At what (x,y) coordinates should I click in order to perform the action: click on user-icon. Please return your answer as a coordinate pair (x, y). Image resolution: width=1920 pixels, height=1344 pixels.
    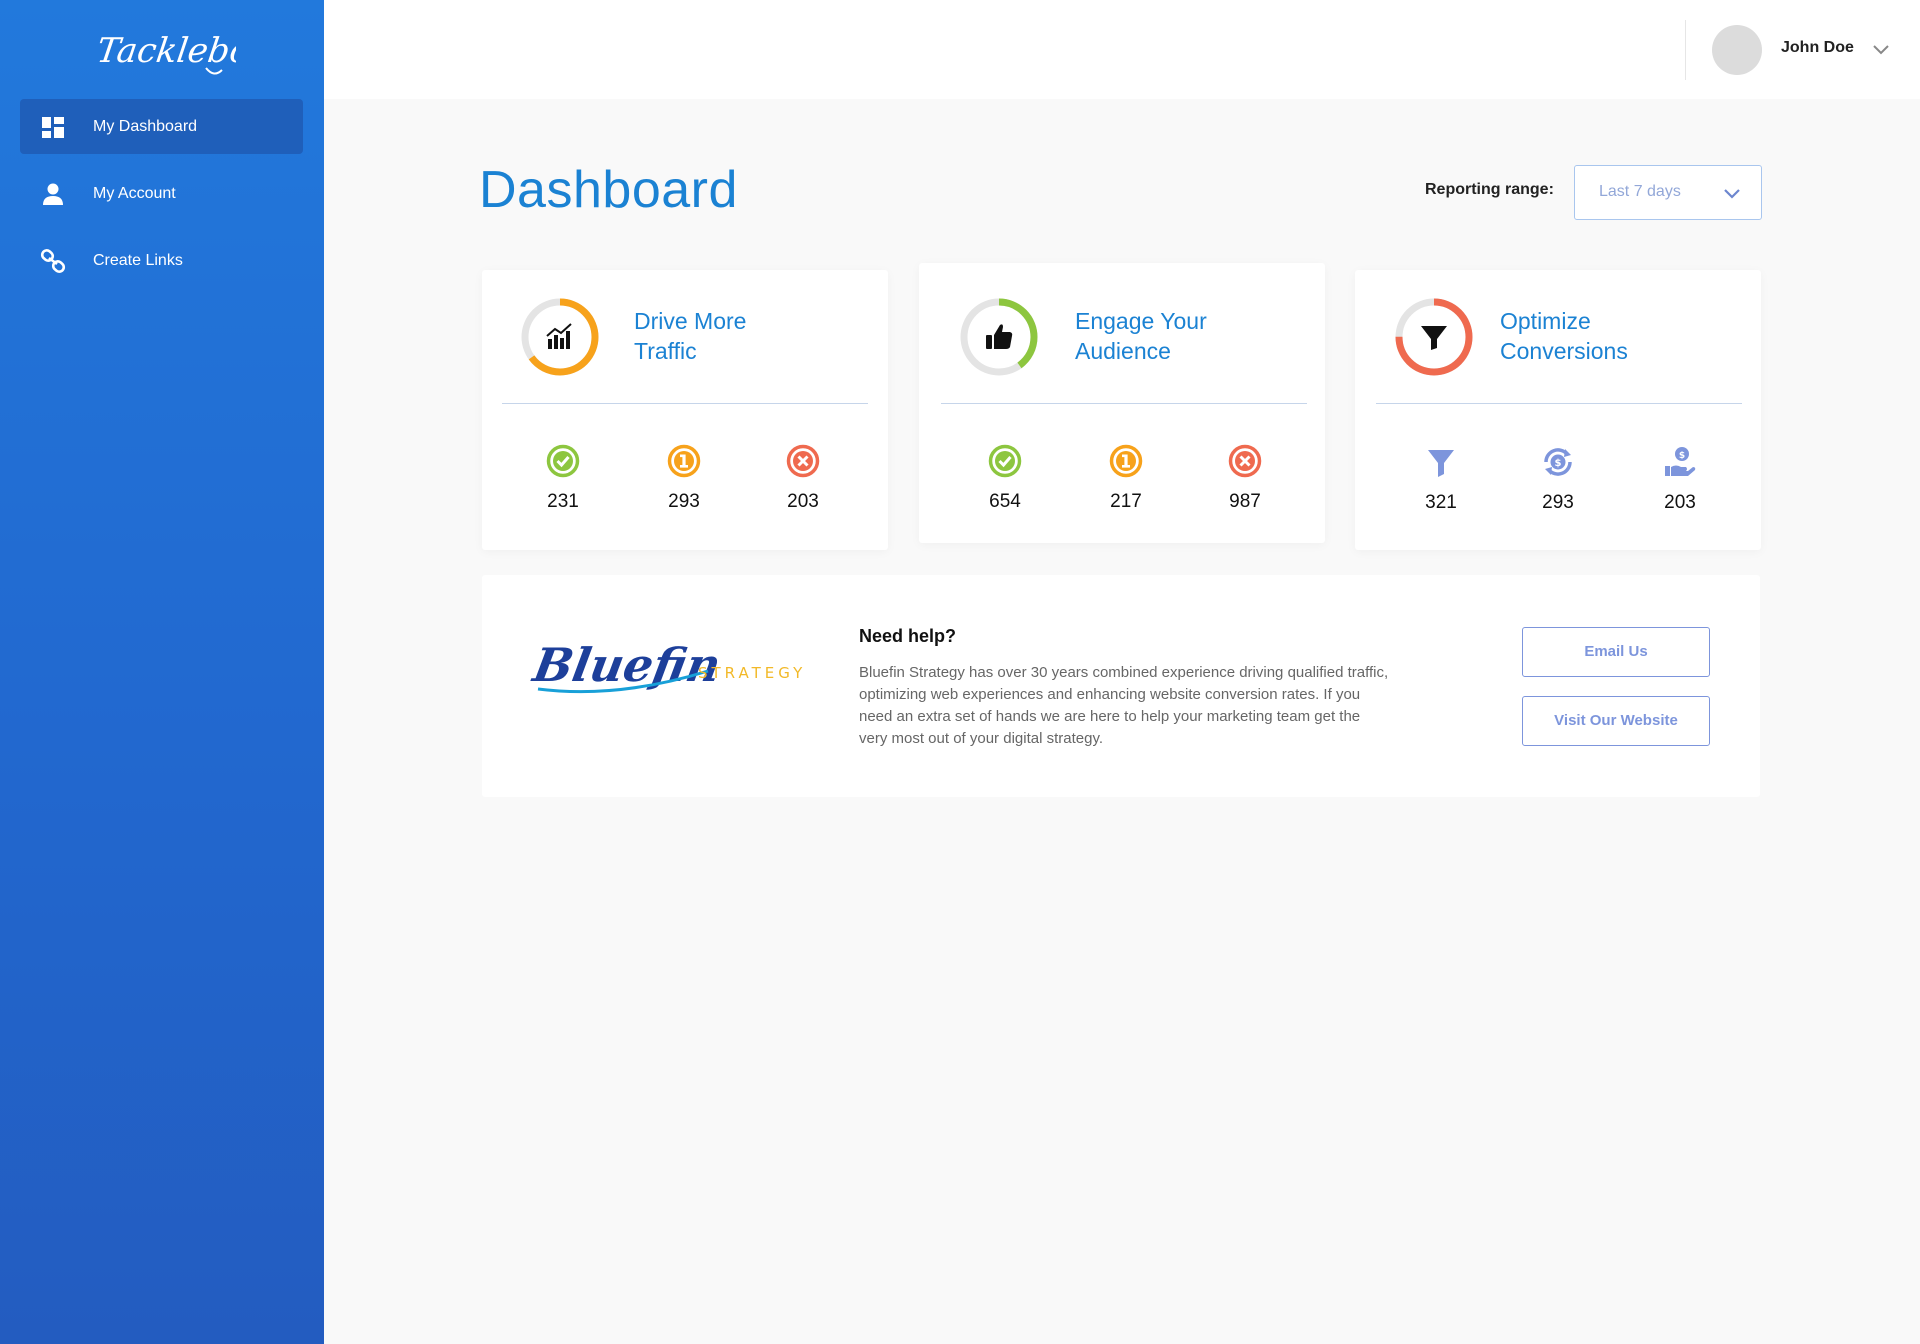
    Looking at the image, I should click on (53, 194).